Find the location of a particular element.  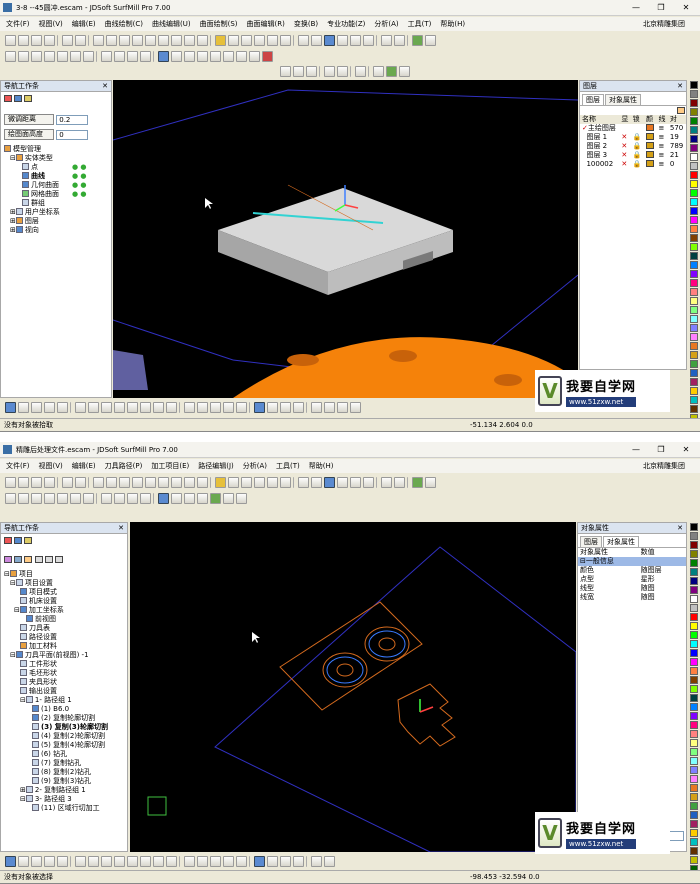

snap-tan-icon is located at coordinates (145, 861).